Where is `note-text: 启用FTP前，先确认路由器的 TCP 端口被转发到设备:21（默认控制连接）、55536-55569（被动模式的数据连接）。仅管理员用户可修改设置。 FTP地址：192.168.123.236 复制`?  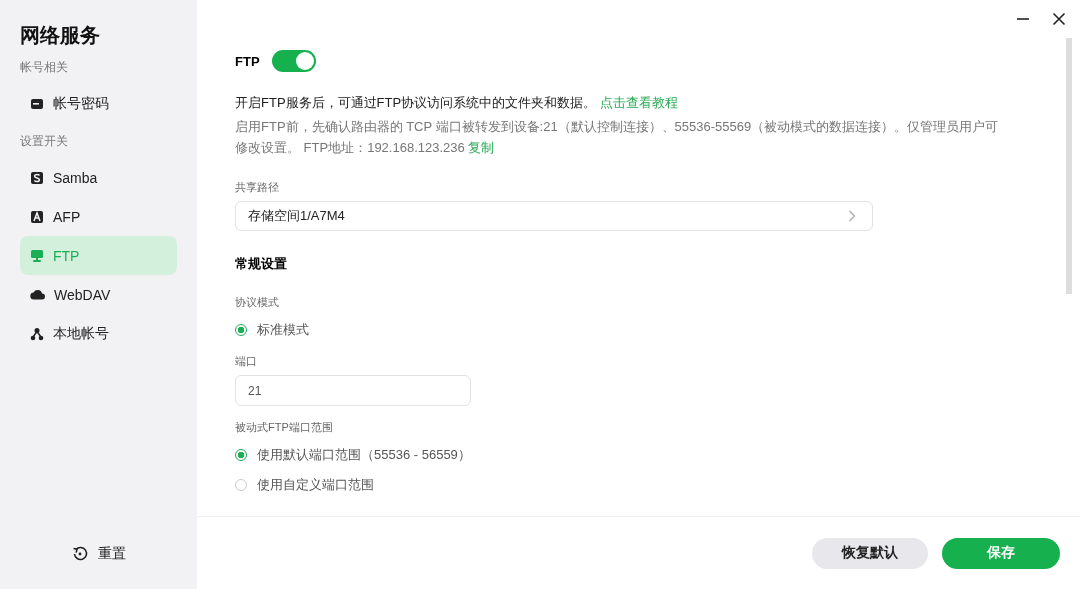
note-text: 启用FTP前，先确认路由器的 TCP 端口被转发到设备:21（默认控制连接）、55536-55569（被动模式的数据连接）。仅管理员用户可修改设置。 FTP地址：192.168.123.236 复制 is located at coordinates (617, 137).